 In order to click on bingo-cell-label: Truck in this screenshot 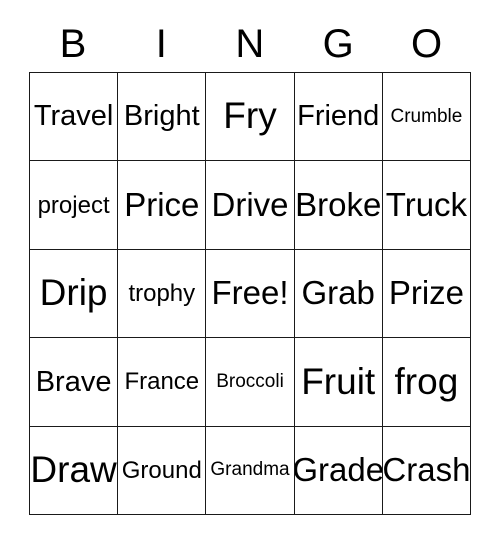, I will do `click(426, 204)`.